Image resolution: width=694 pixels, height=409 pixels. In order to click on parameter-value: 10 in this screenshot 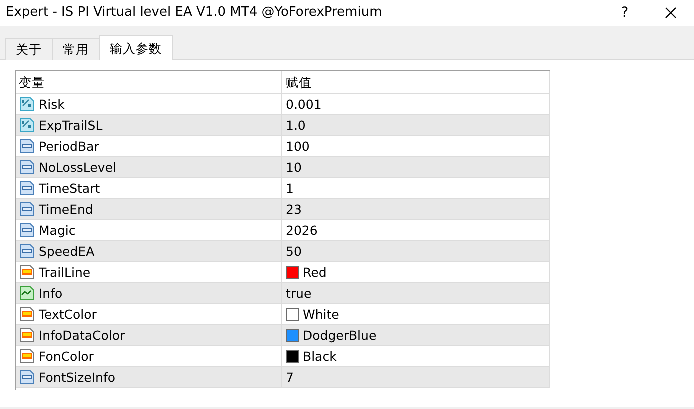, I will do `click(294, 167)`.